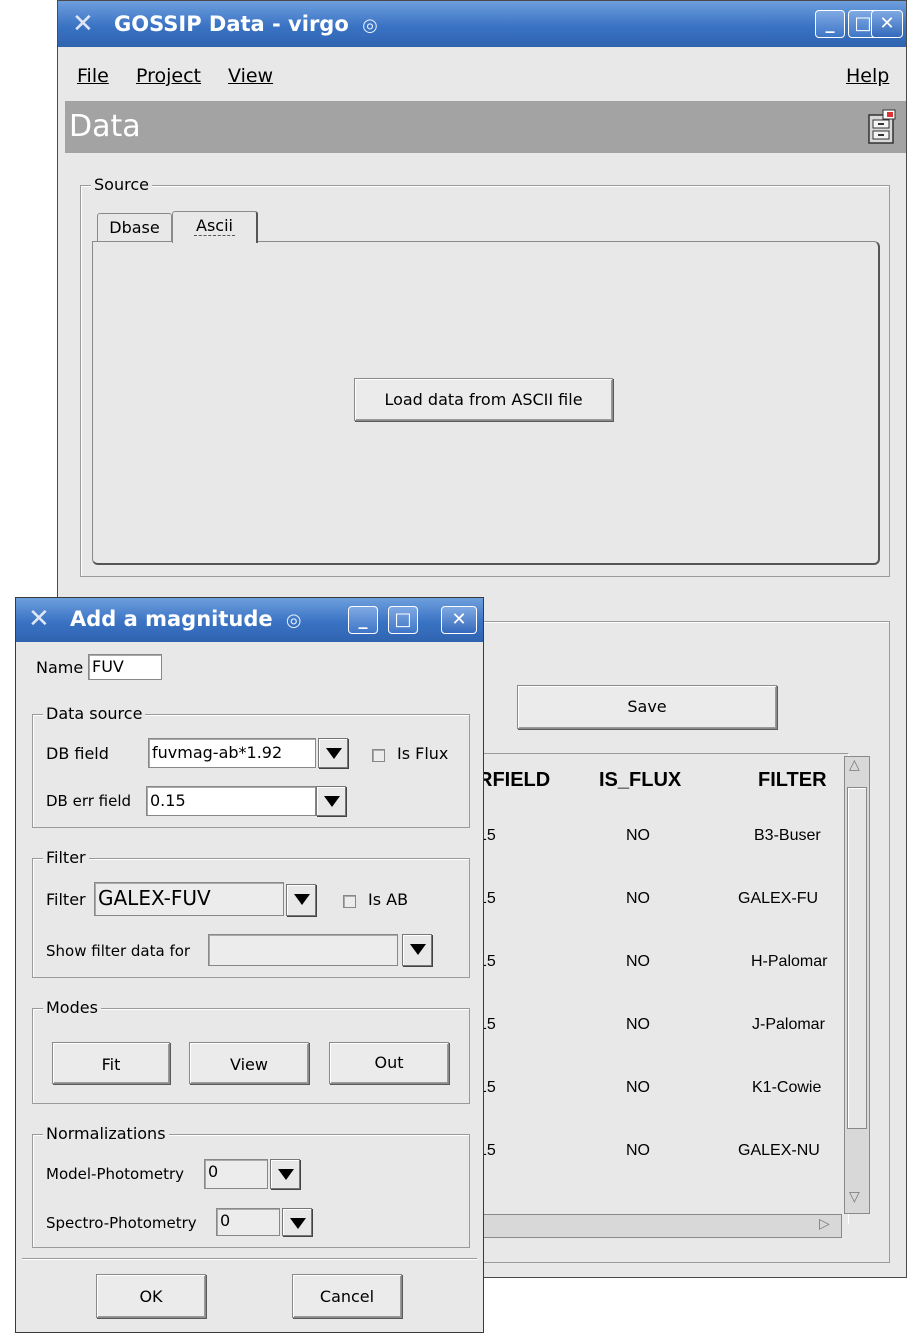  I want to click on horizontal-scrollbar: ▷, so click(660, 1226).